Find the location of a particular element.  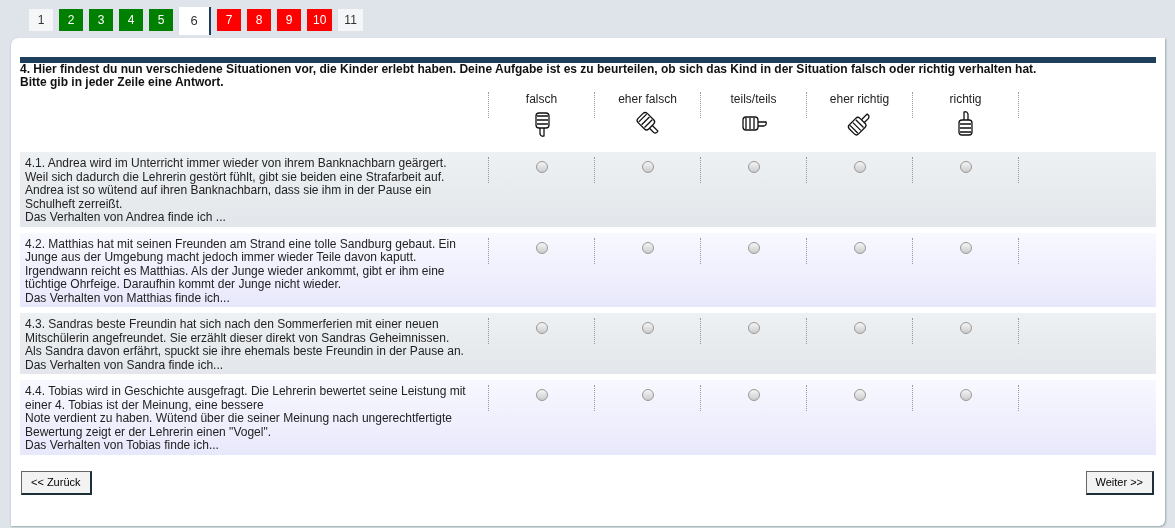

page-tab: 6 is located at coordinates (195, 21).